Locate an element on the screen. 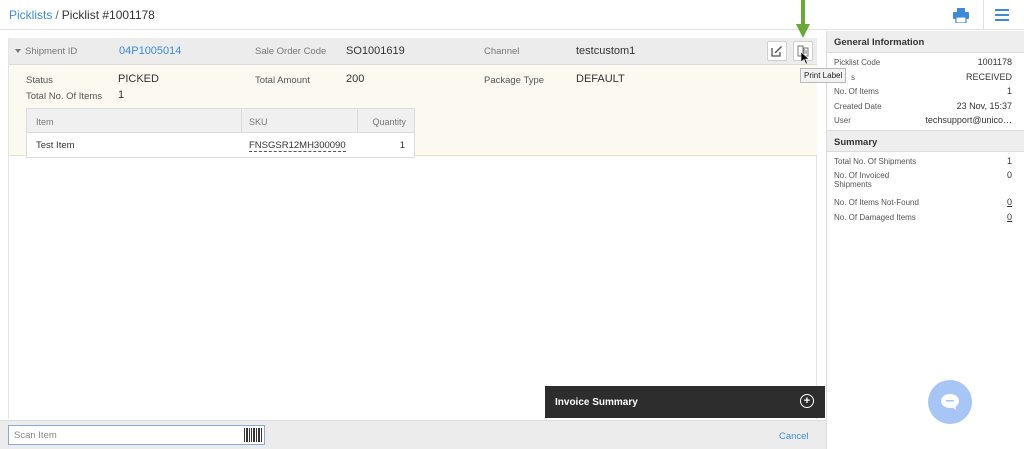 The height and width of the screenshot is (449, 1024). info-value: 1001178 is located at coordinates (994, 62).